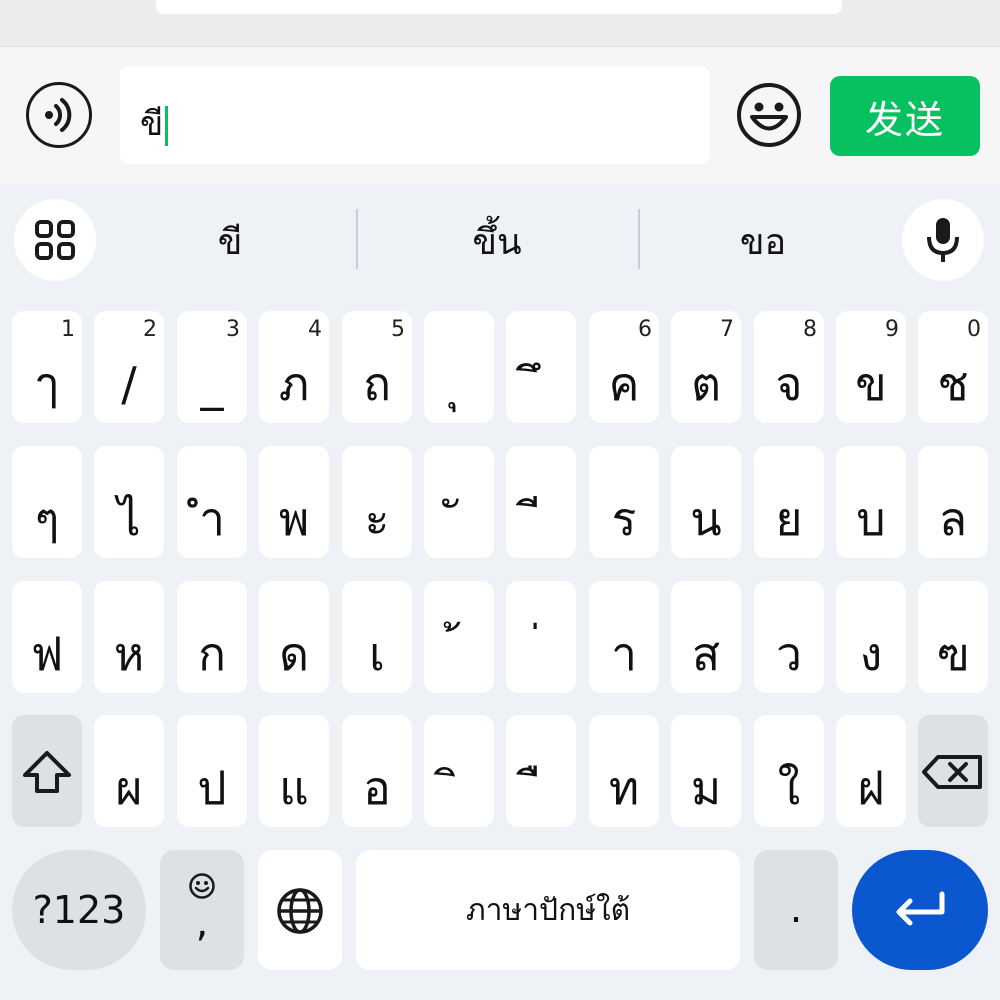  What do you see at coordinates (415, 115) in the screenshot?
I see `message-input: ขี` at bounding box center [415, 115].